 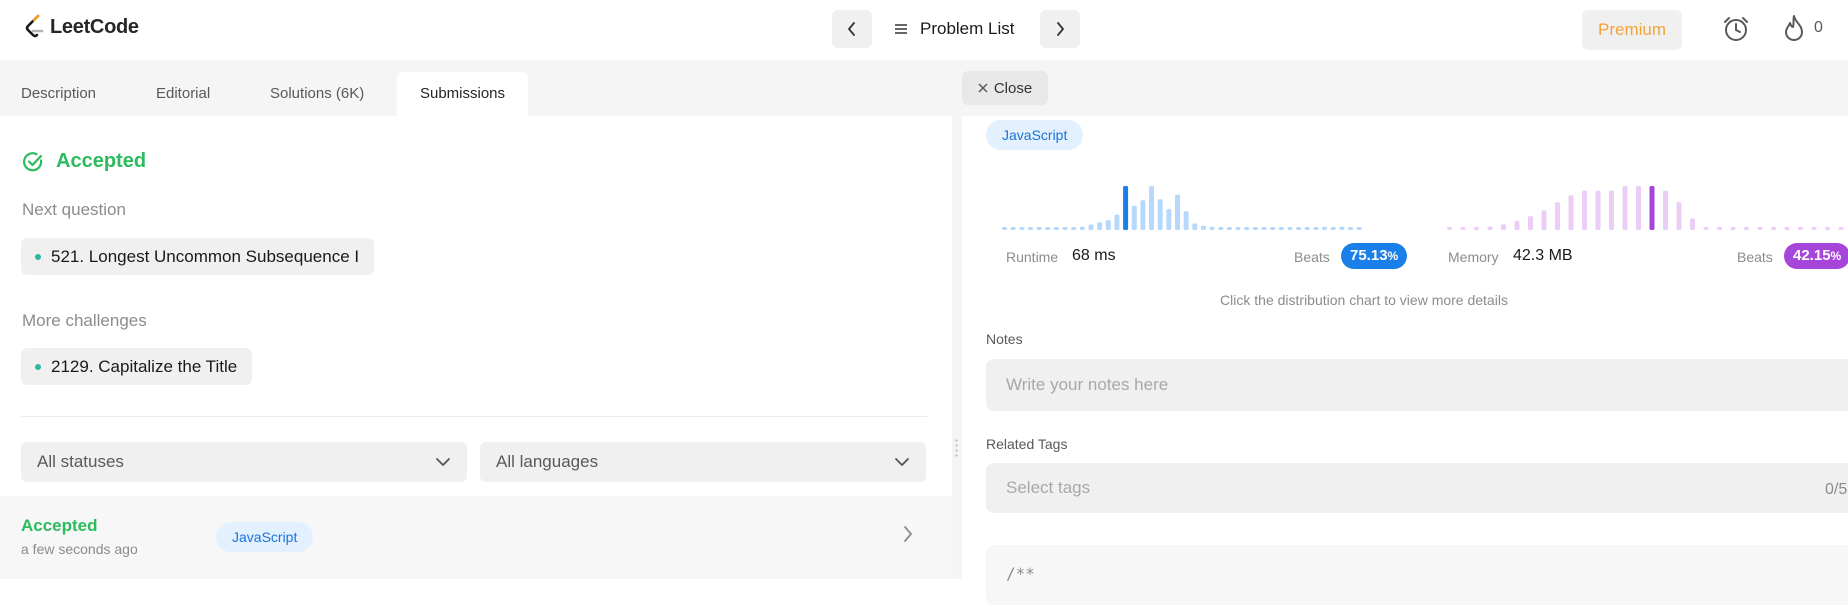 What do you see at coordinates (1005, 88) in the screenshot?
I see `close-button: Close` at bounding box center [1005, 88].